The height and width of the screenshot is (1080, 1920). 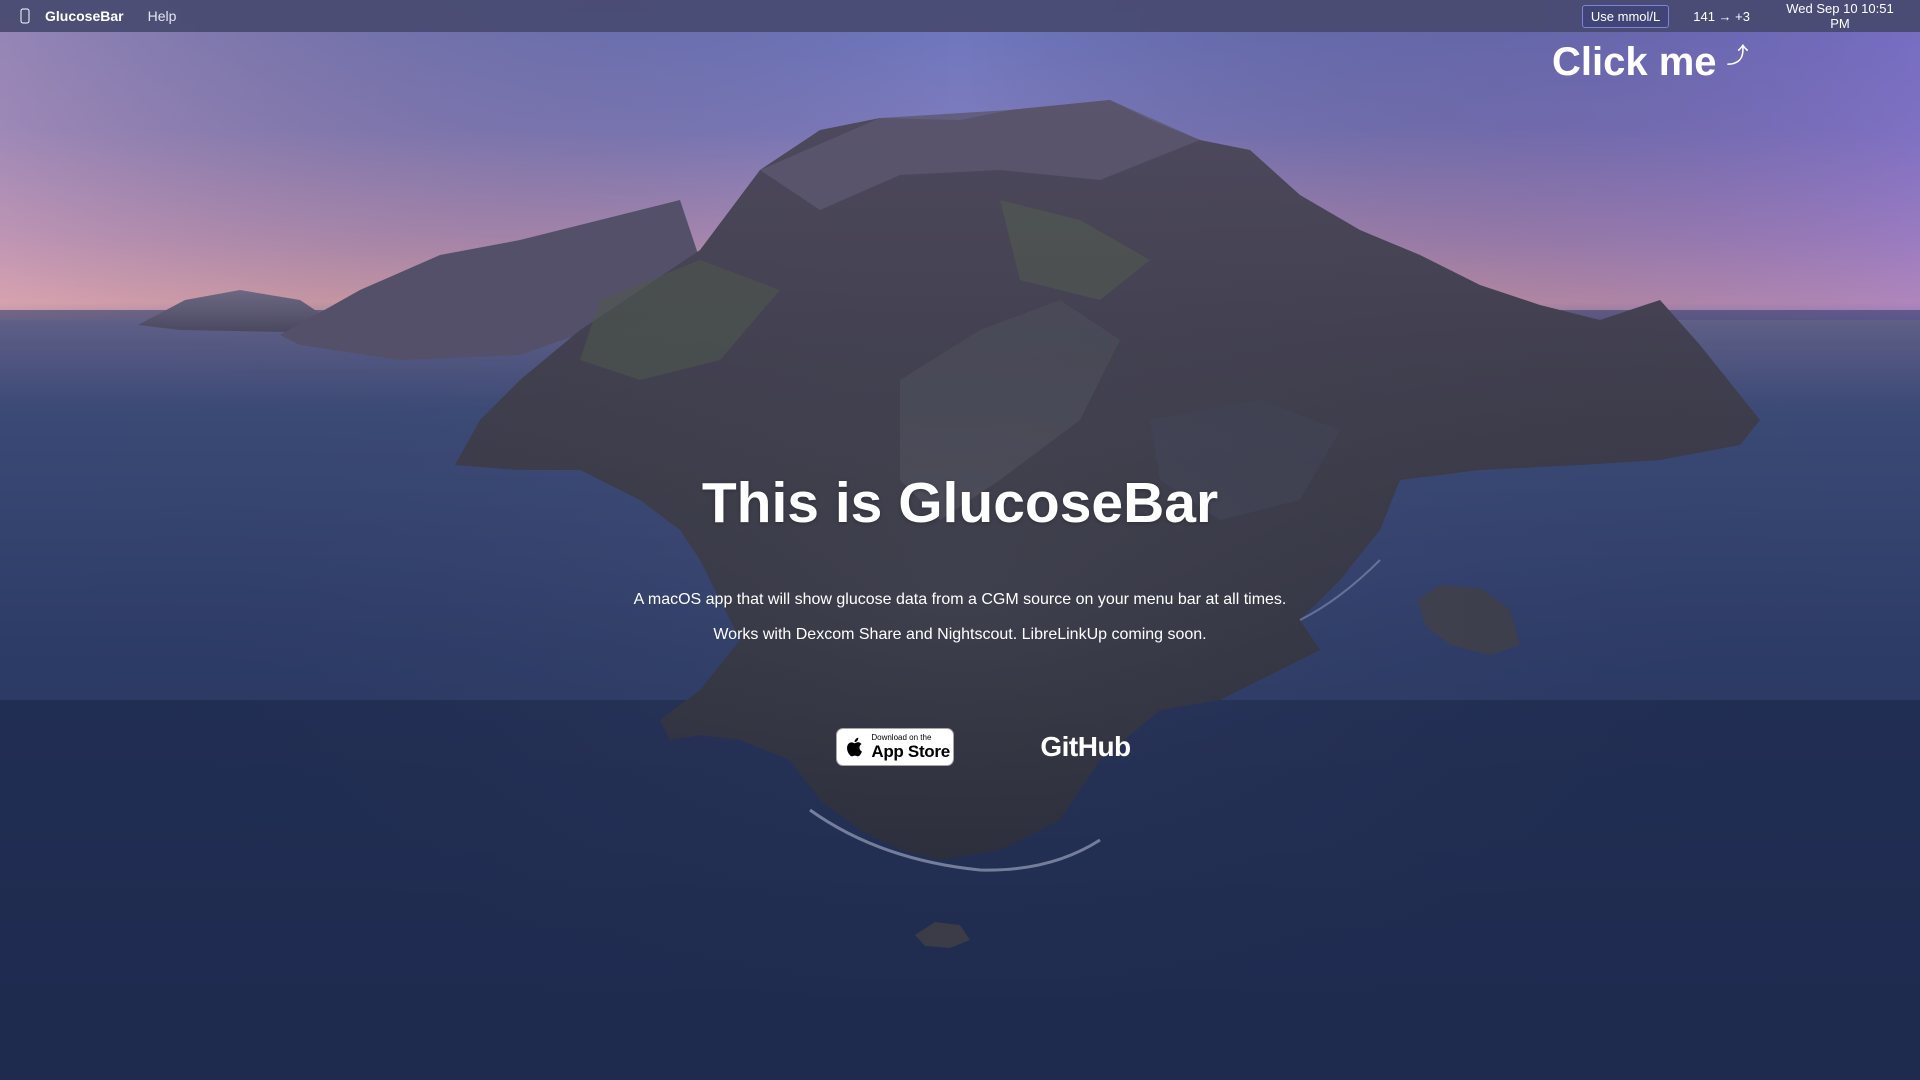 What do you see at coordinates (1737, 55) in the screenshot?
I see `arrow-up-right-icon: ⤴` at bounding box center [1737, 55].